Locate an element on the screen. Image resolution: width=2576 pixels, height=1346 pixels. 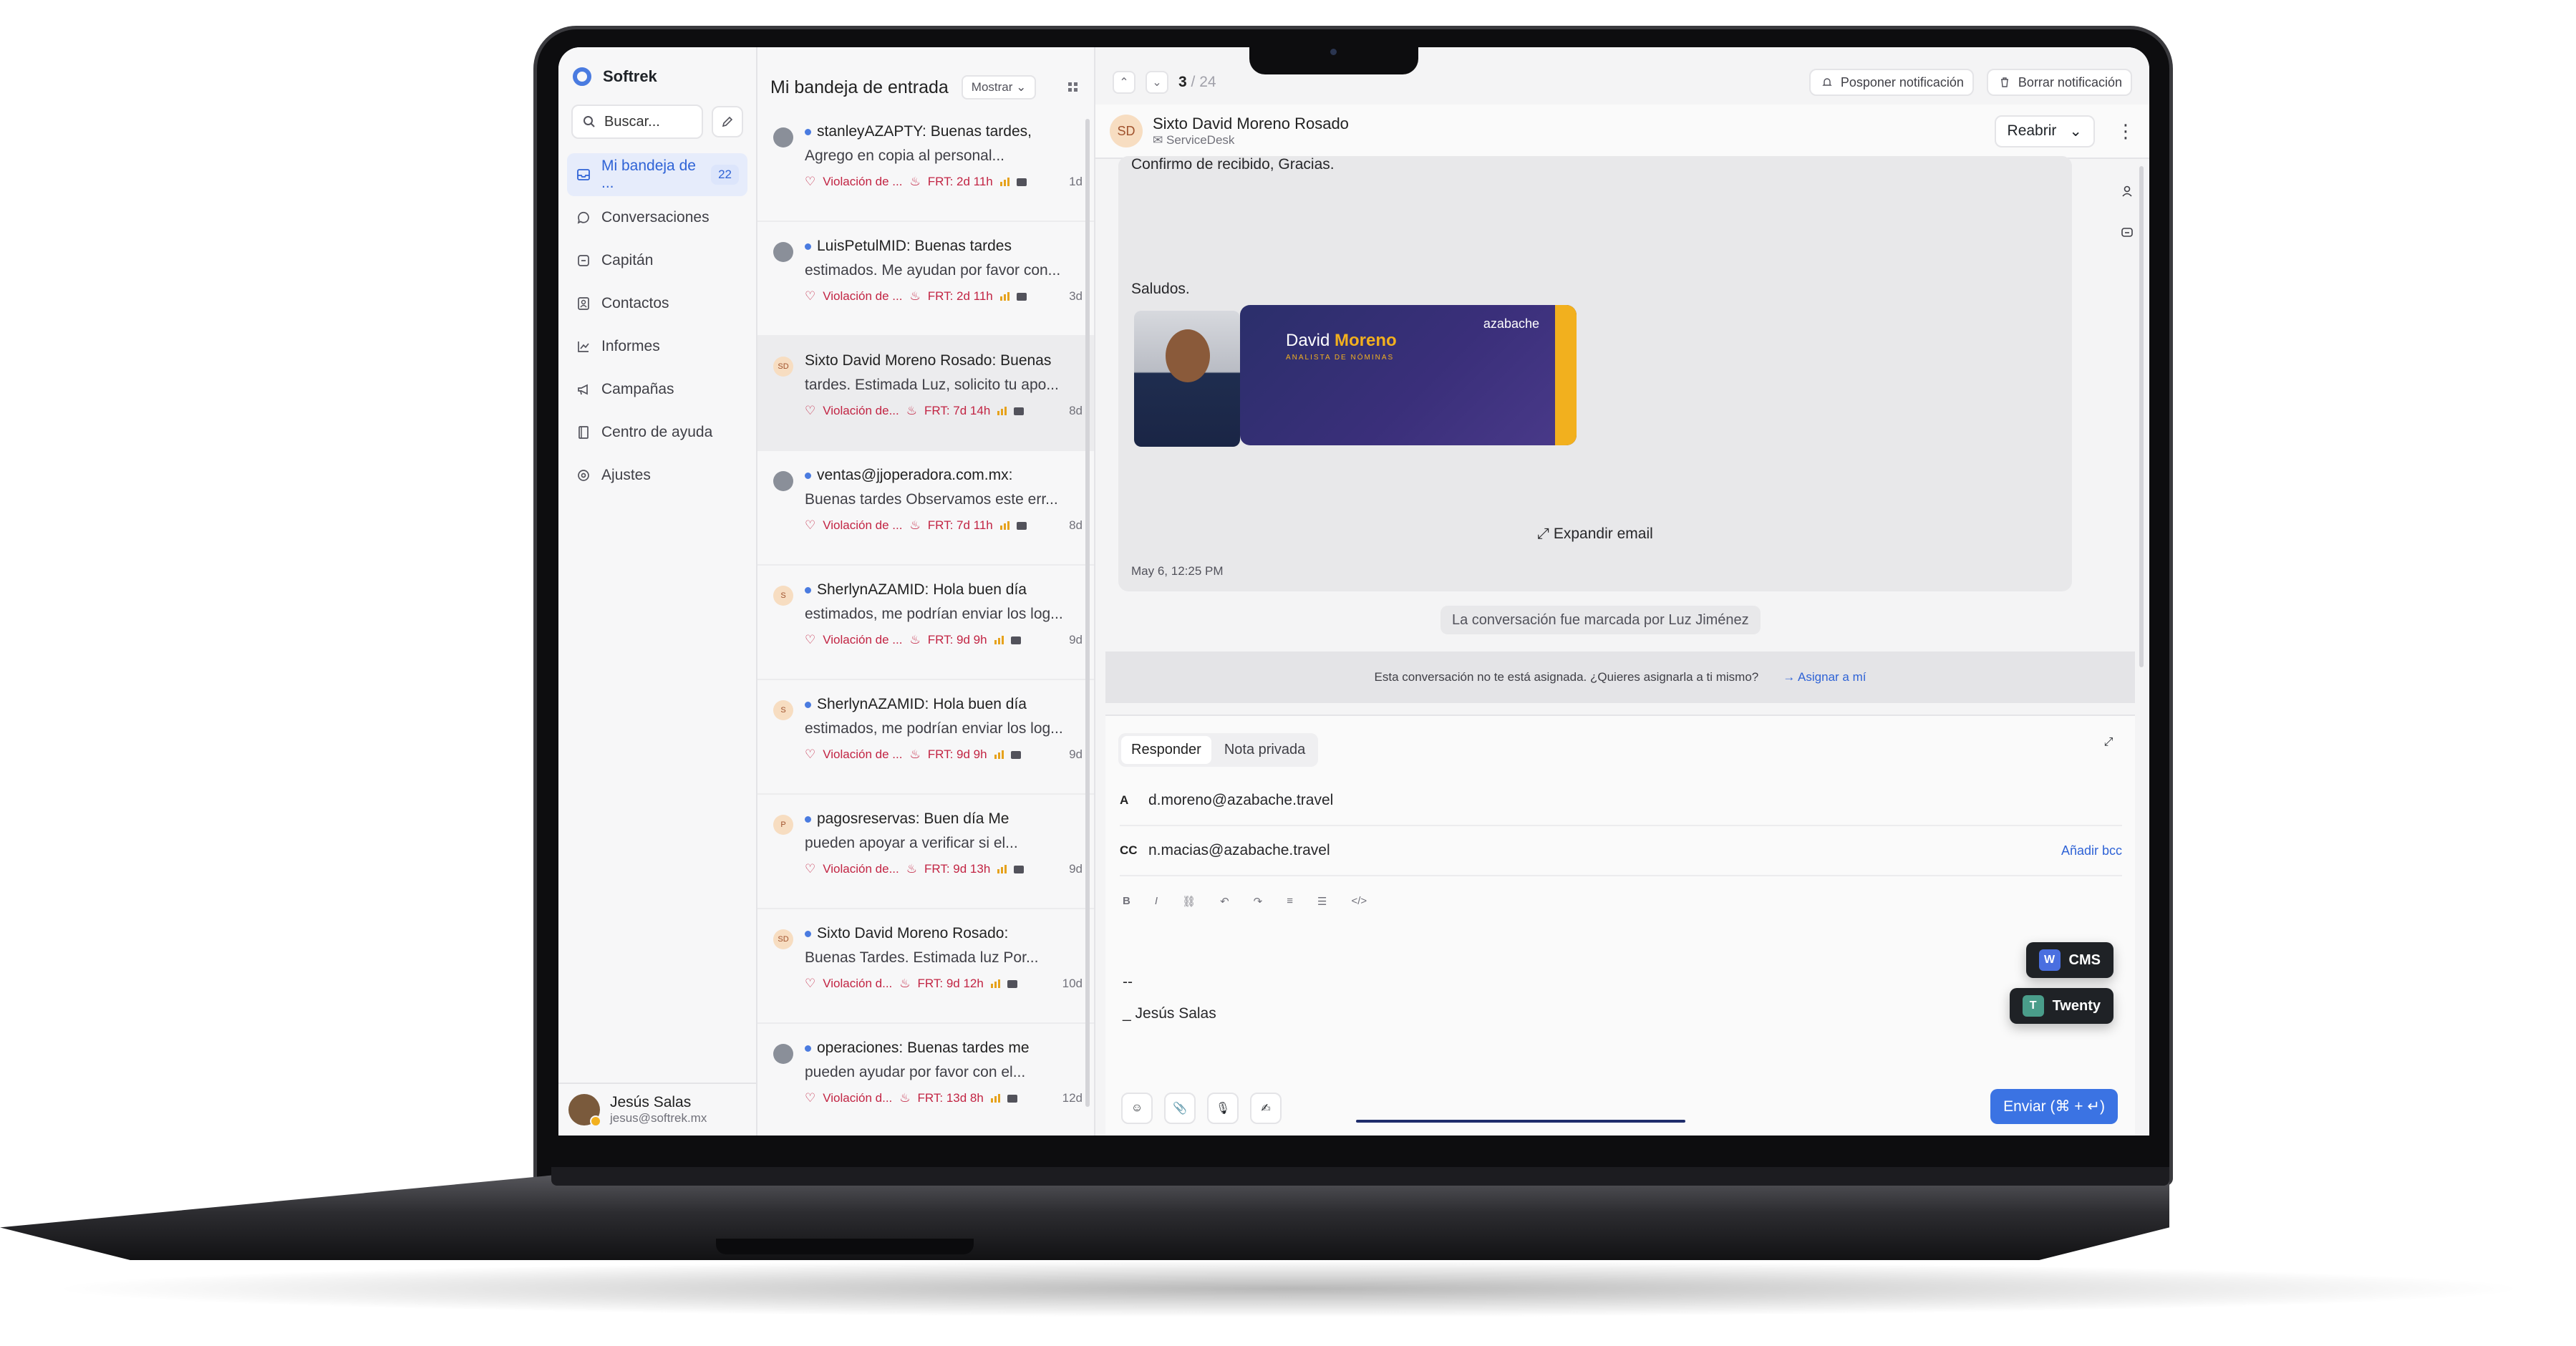
next-conversation-button: ⌄ is located at coordinates (1157, 82).